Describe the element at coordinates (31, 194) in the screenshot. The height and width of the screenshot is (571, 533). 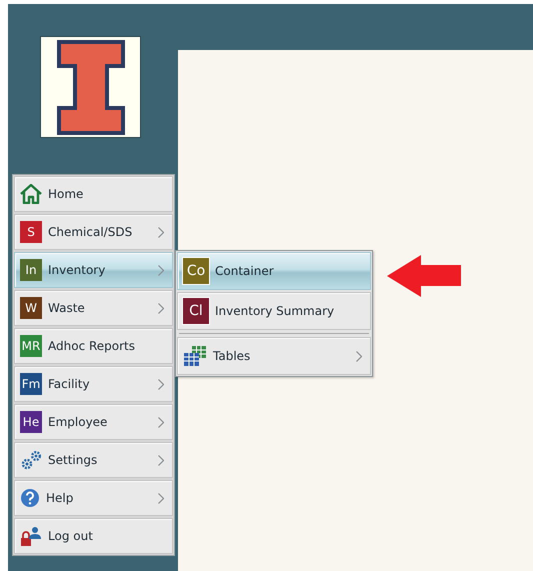
I see `home-icon` at that location.